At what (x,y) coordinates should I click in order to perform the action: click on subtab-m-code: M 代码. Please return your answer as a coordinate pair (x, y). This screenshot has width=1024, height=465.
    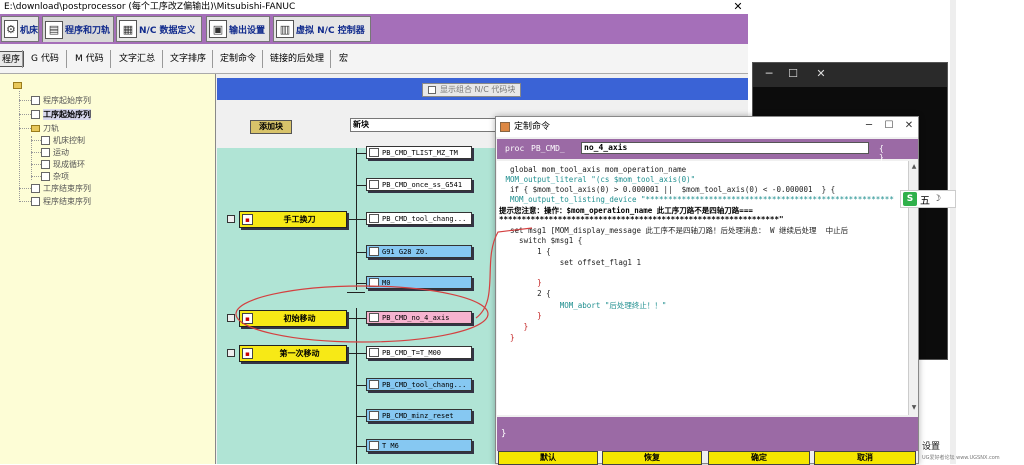
    Looking at the image, I should click on (89, 59).